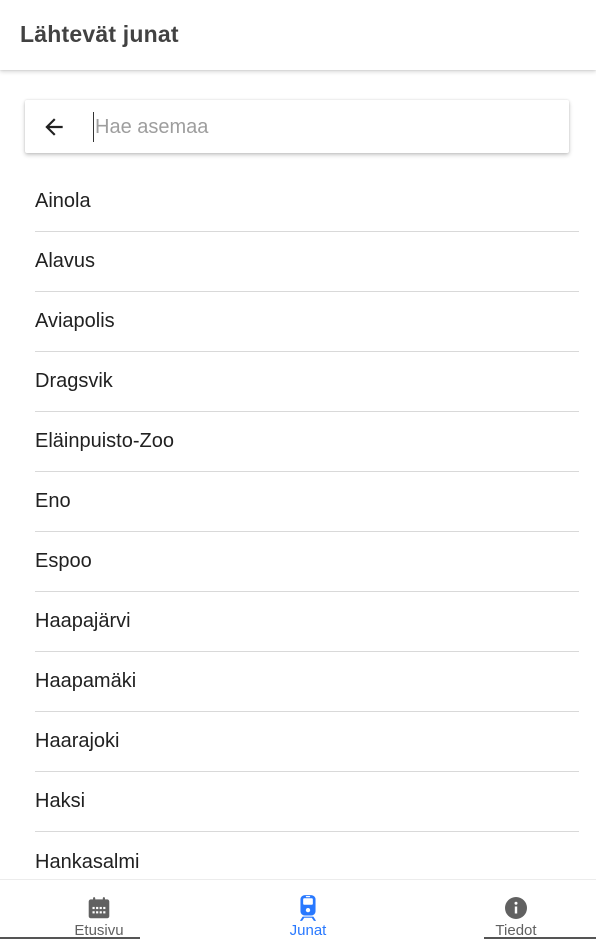 This screenshot has height=940, width=596. I want to click on arrow-back-icon, so click(54, 126).